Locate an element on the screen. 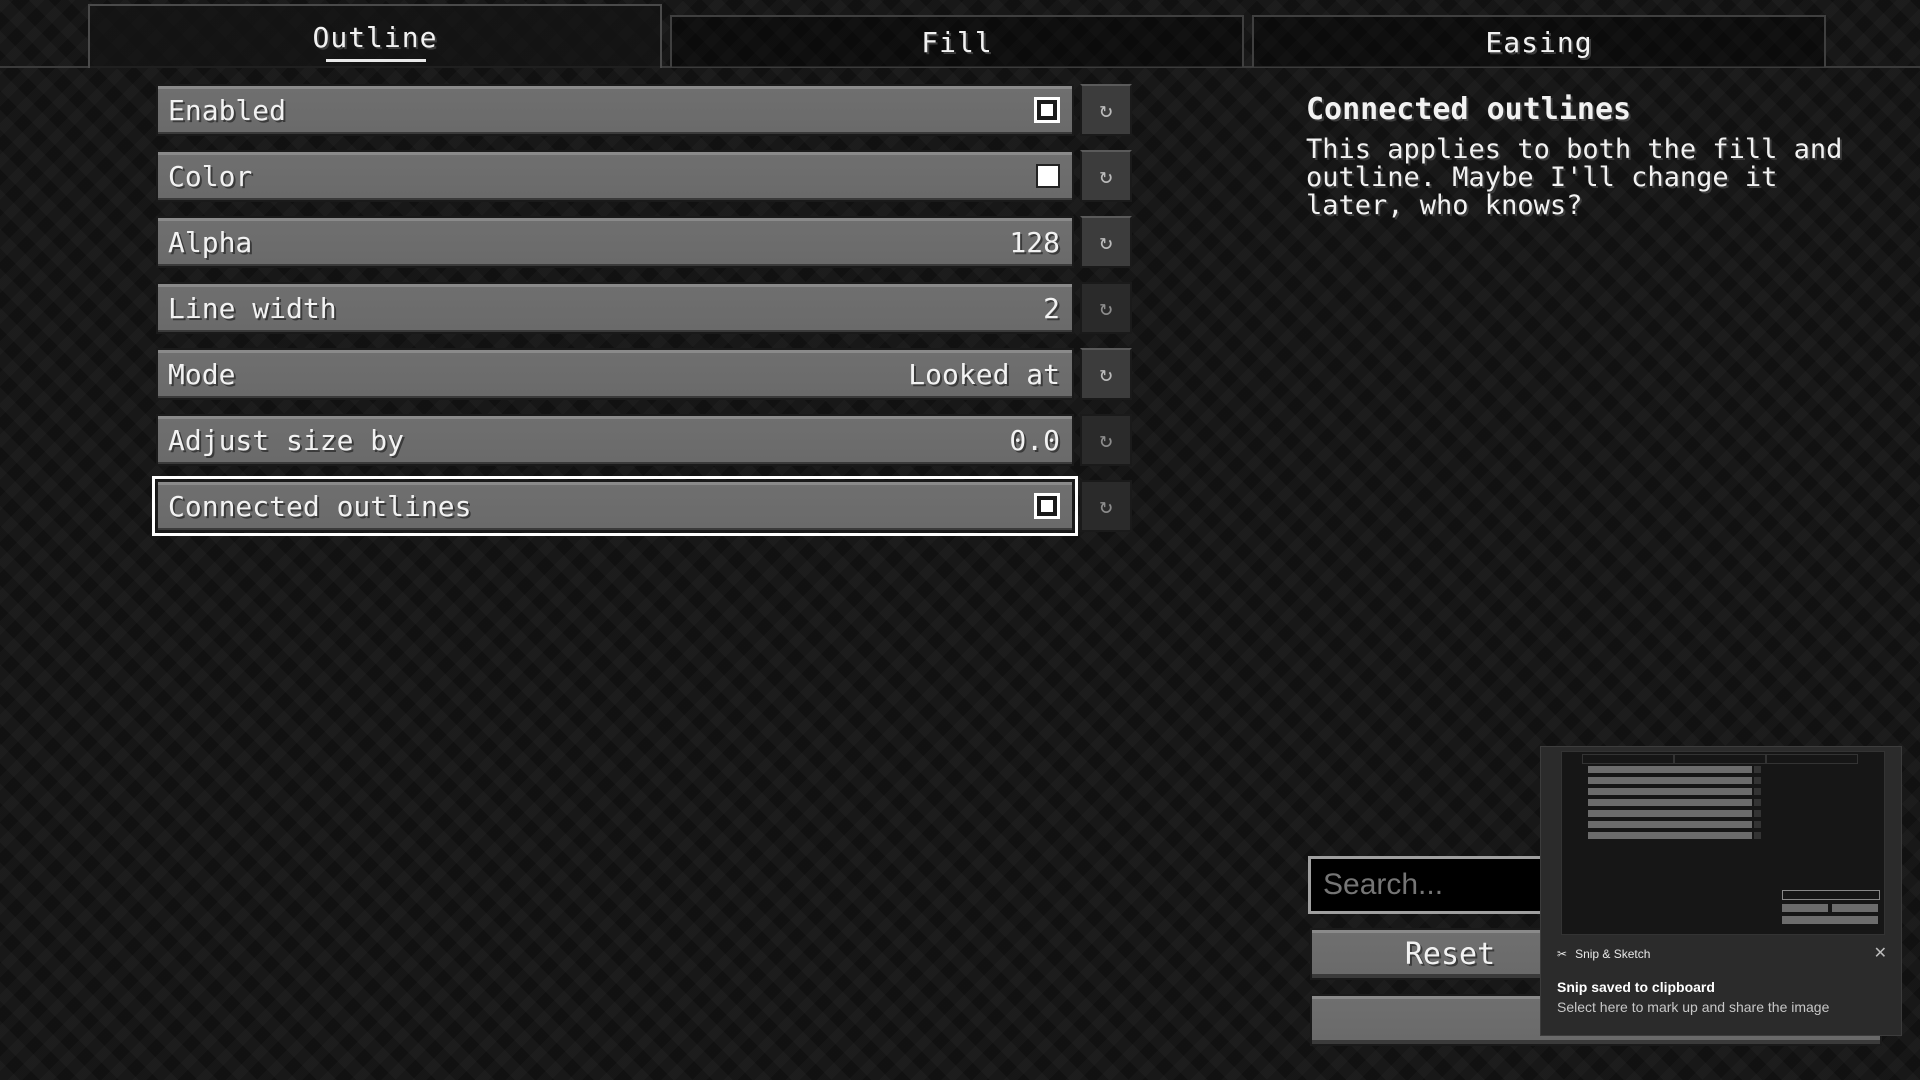 The height and width of the screenshot is (1080, 1920). reset-adjust-size-button: ↻ is located at coordinates (1106, 440).